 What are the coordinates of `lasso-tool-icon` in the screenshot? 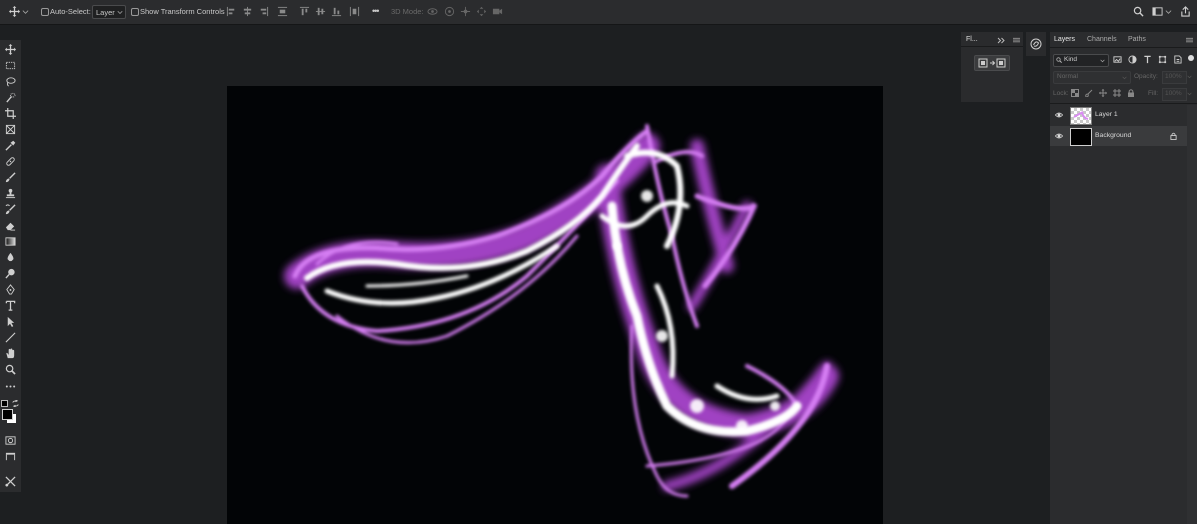 It's located at (10, 81).